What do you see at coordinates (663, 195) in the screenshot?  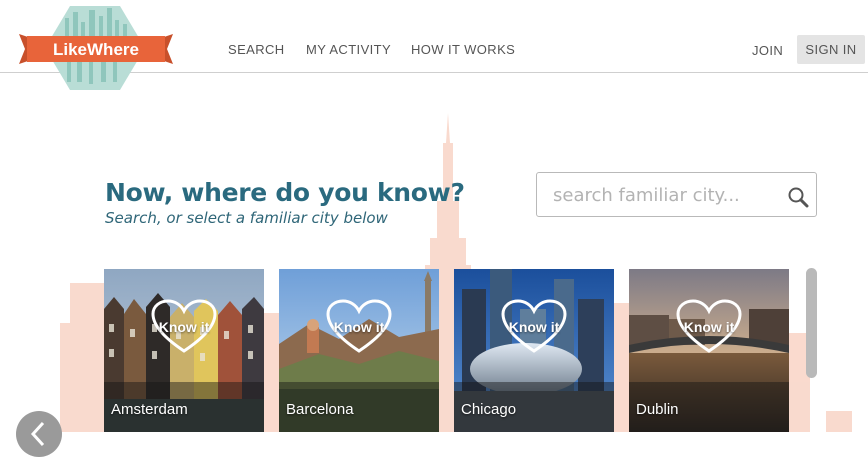 I see `city-search-input` at bounding box center [663, 195].